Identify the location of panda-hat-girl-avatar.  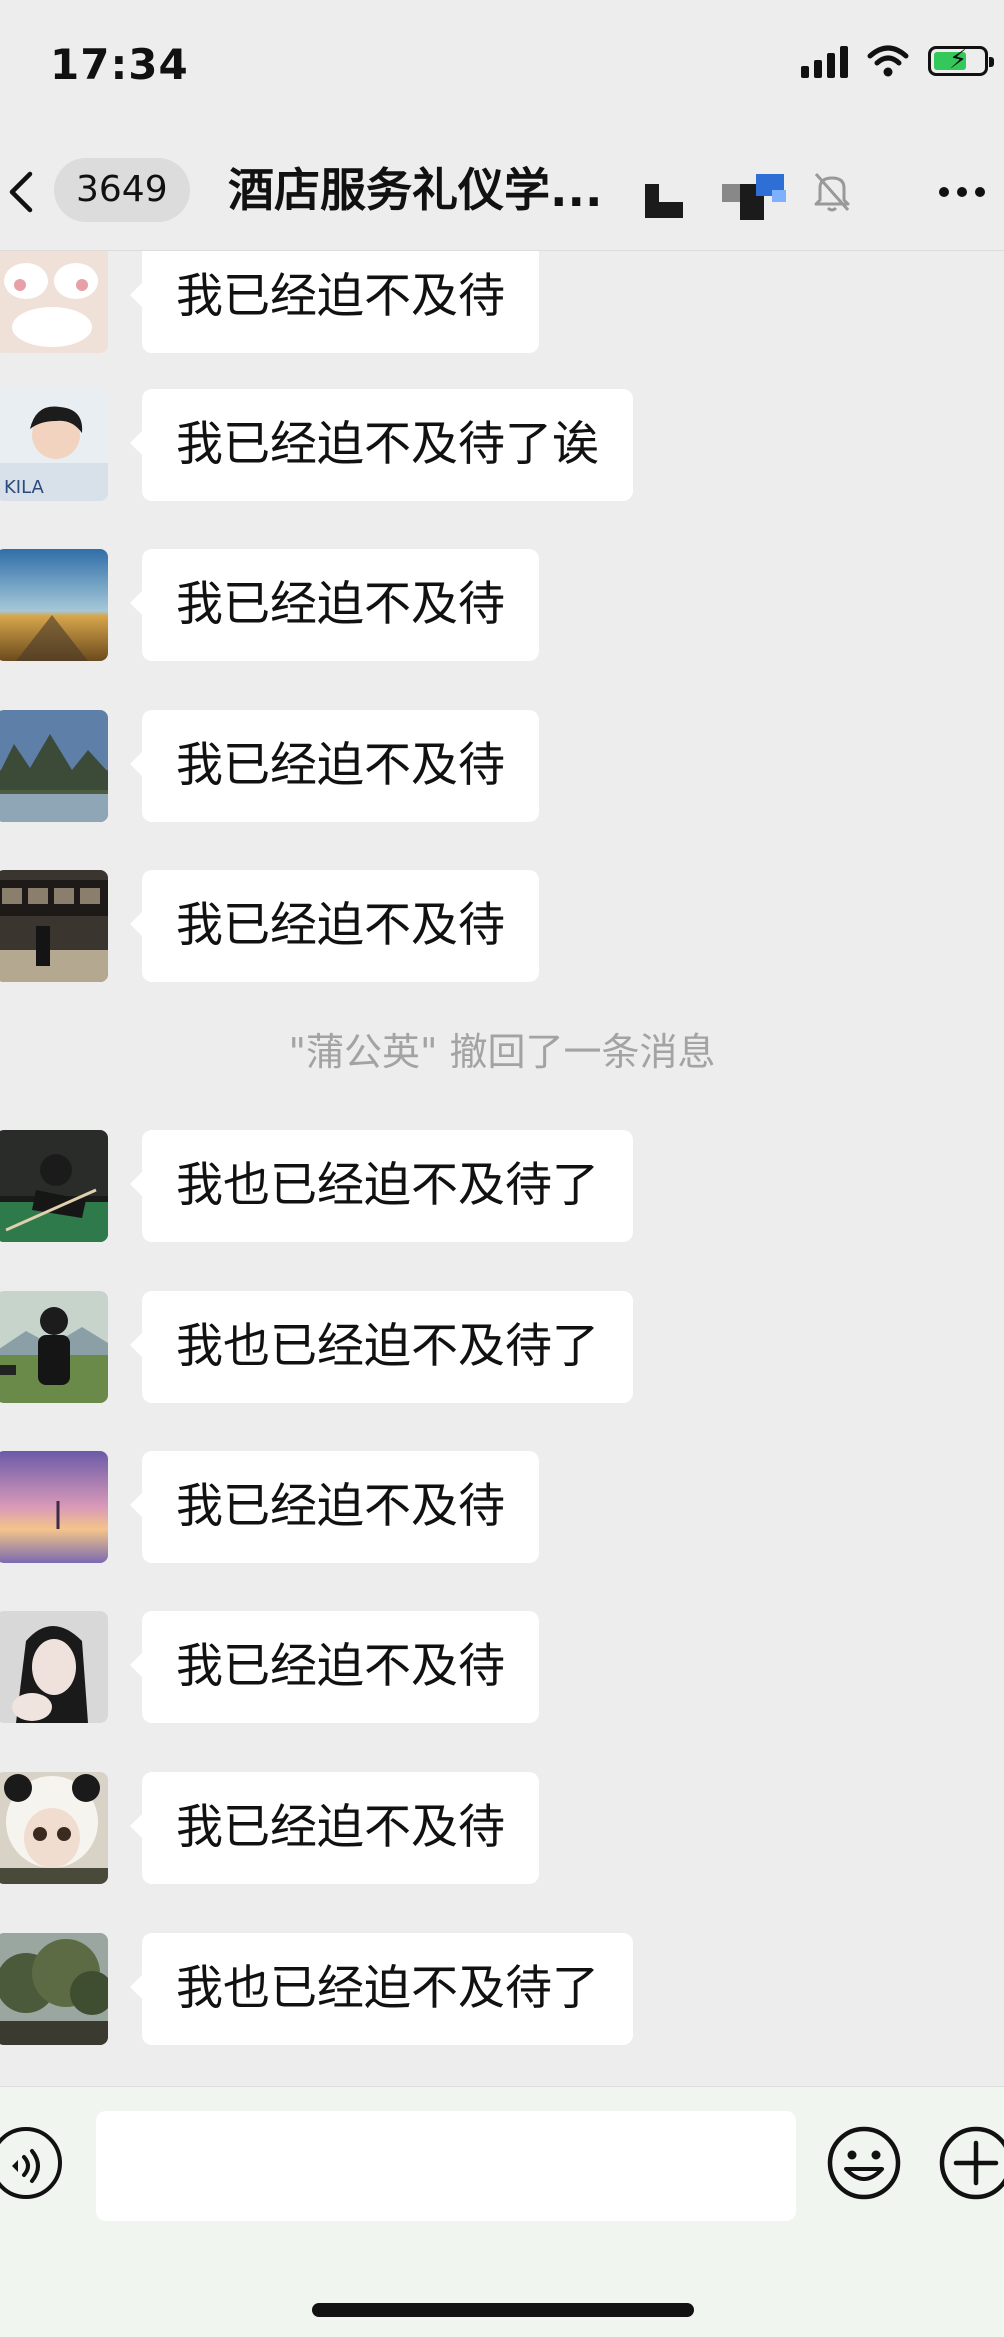
(54, 1828).